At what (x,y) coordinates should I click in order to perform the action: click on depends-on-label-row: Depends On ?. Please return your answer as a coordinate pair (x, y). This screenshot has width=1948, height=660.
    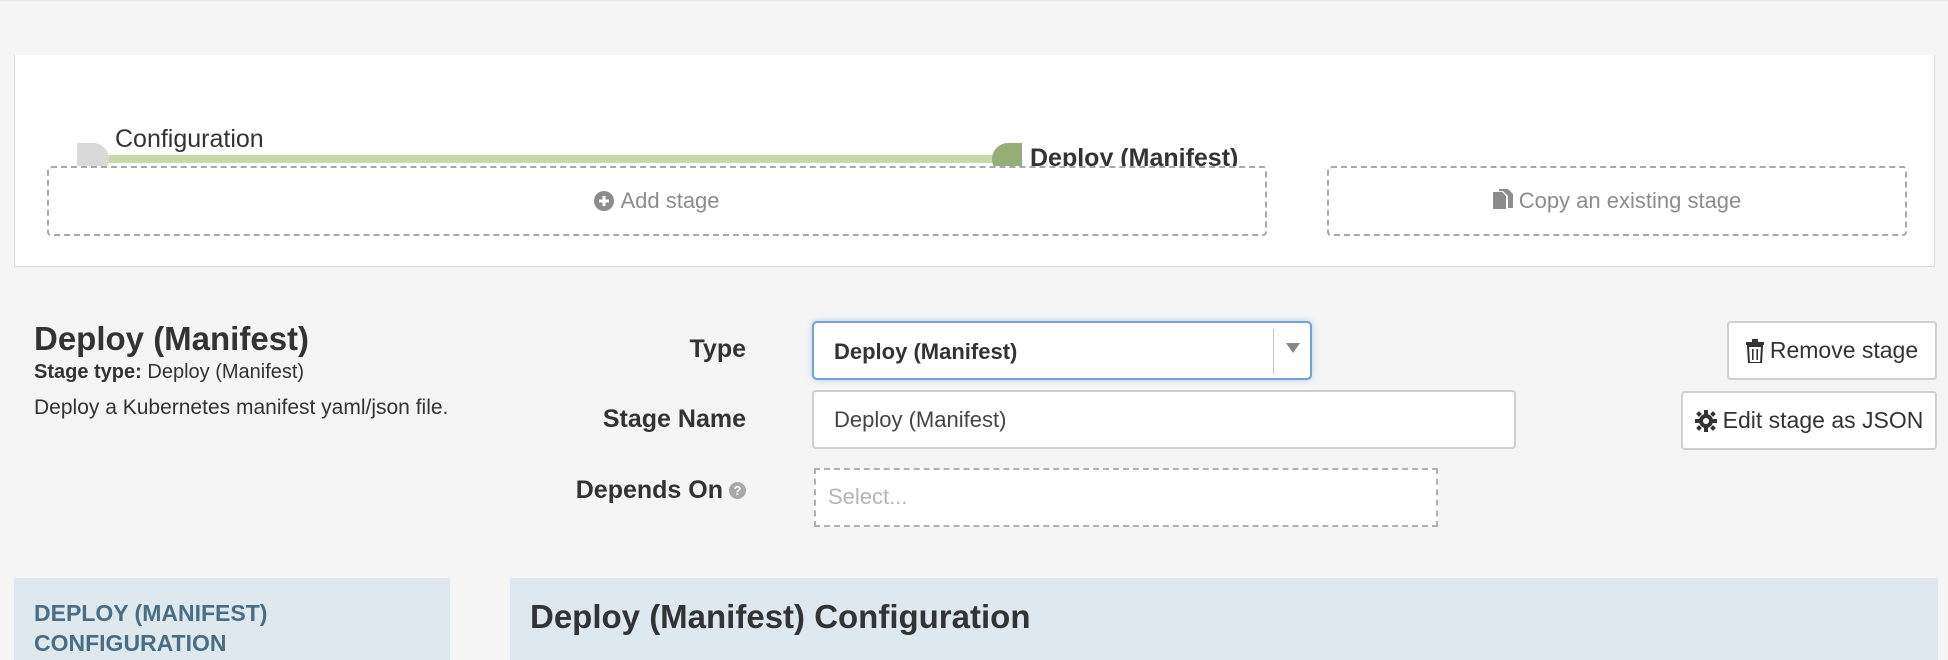
    Looking at the image, I should click on (661, 490).